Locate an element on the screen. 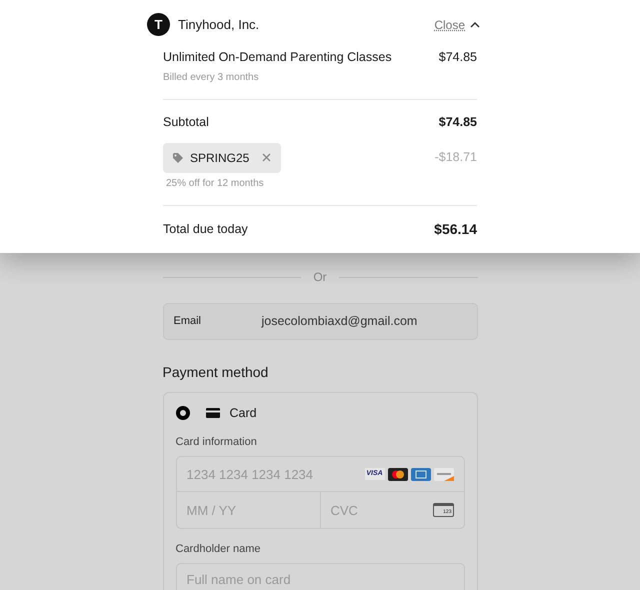  cardholder-name-field: Full name on card is located at coordinates (320, 576).